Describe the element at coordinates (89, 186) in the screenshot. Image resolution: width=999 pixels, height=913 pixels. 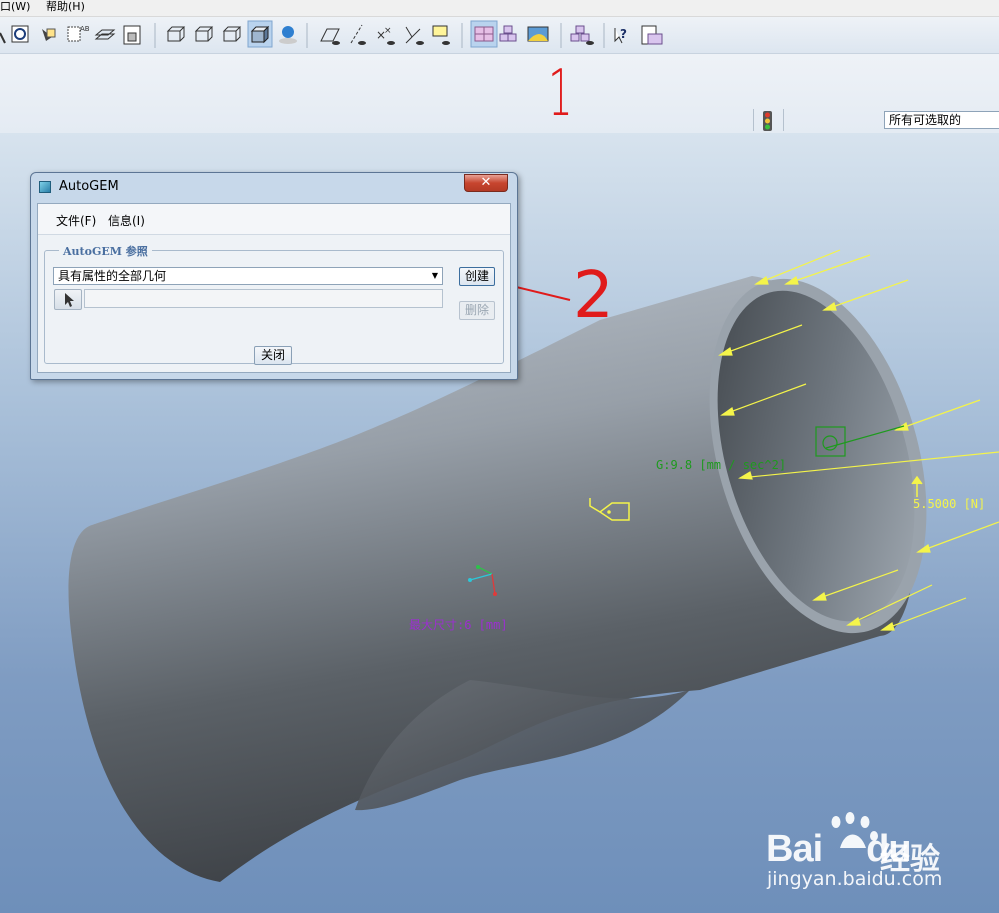
I see `dialog-title: AutoGEM` at that location.